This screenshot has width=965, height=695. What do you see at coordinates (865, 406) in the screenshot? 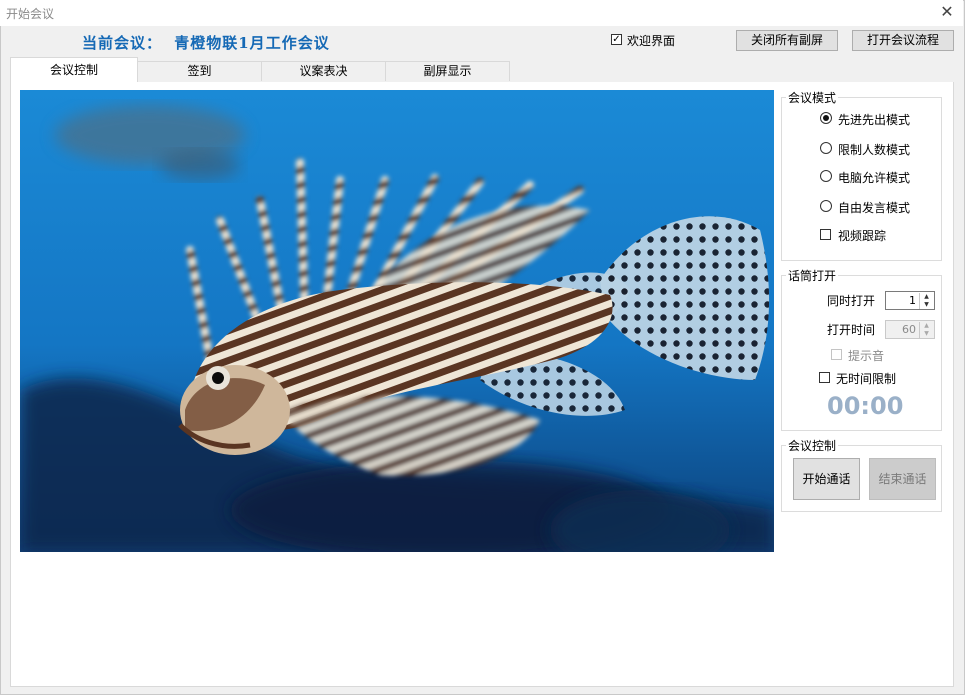
I see `mic-timer: 00:00` at bounding box center [865, 406].